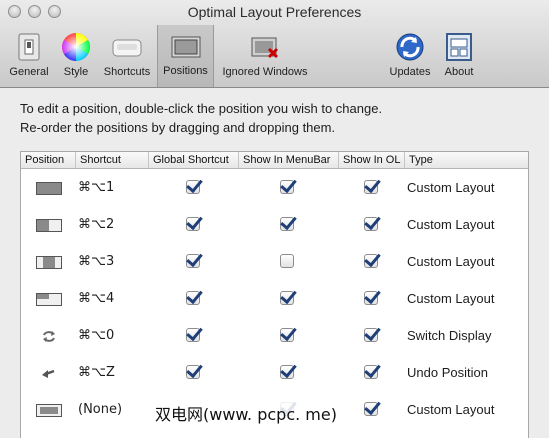 The width and height of the screenshot is (549, 438). Describe the element at coordinates (274, 336) in the screenshot. I see `table-row: ⌘⌥0 Switch Display` at that location.